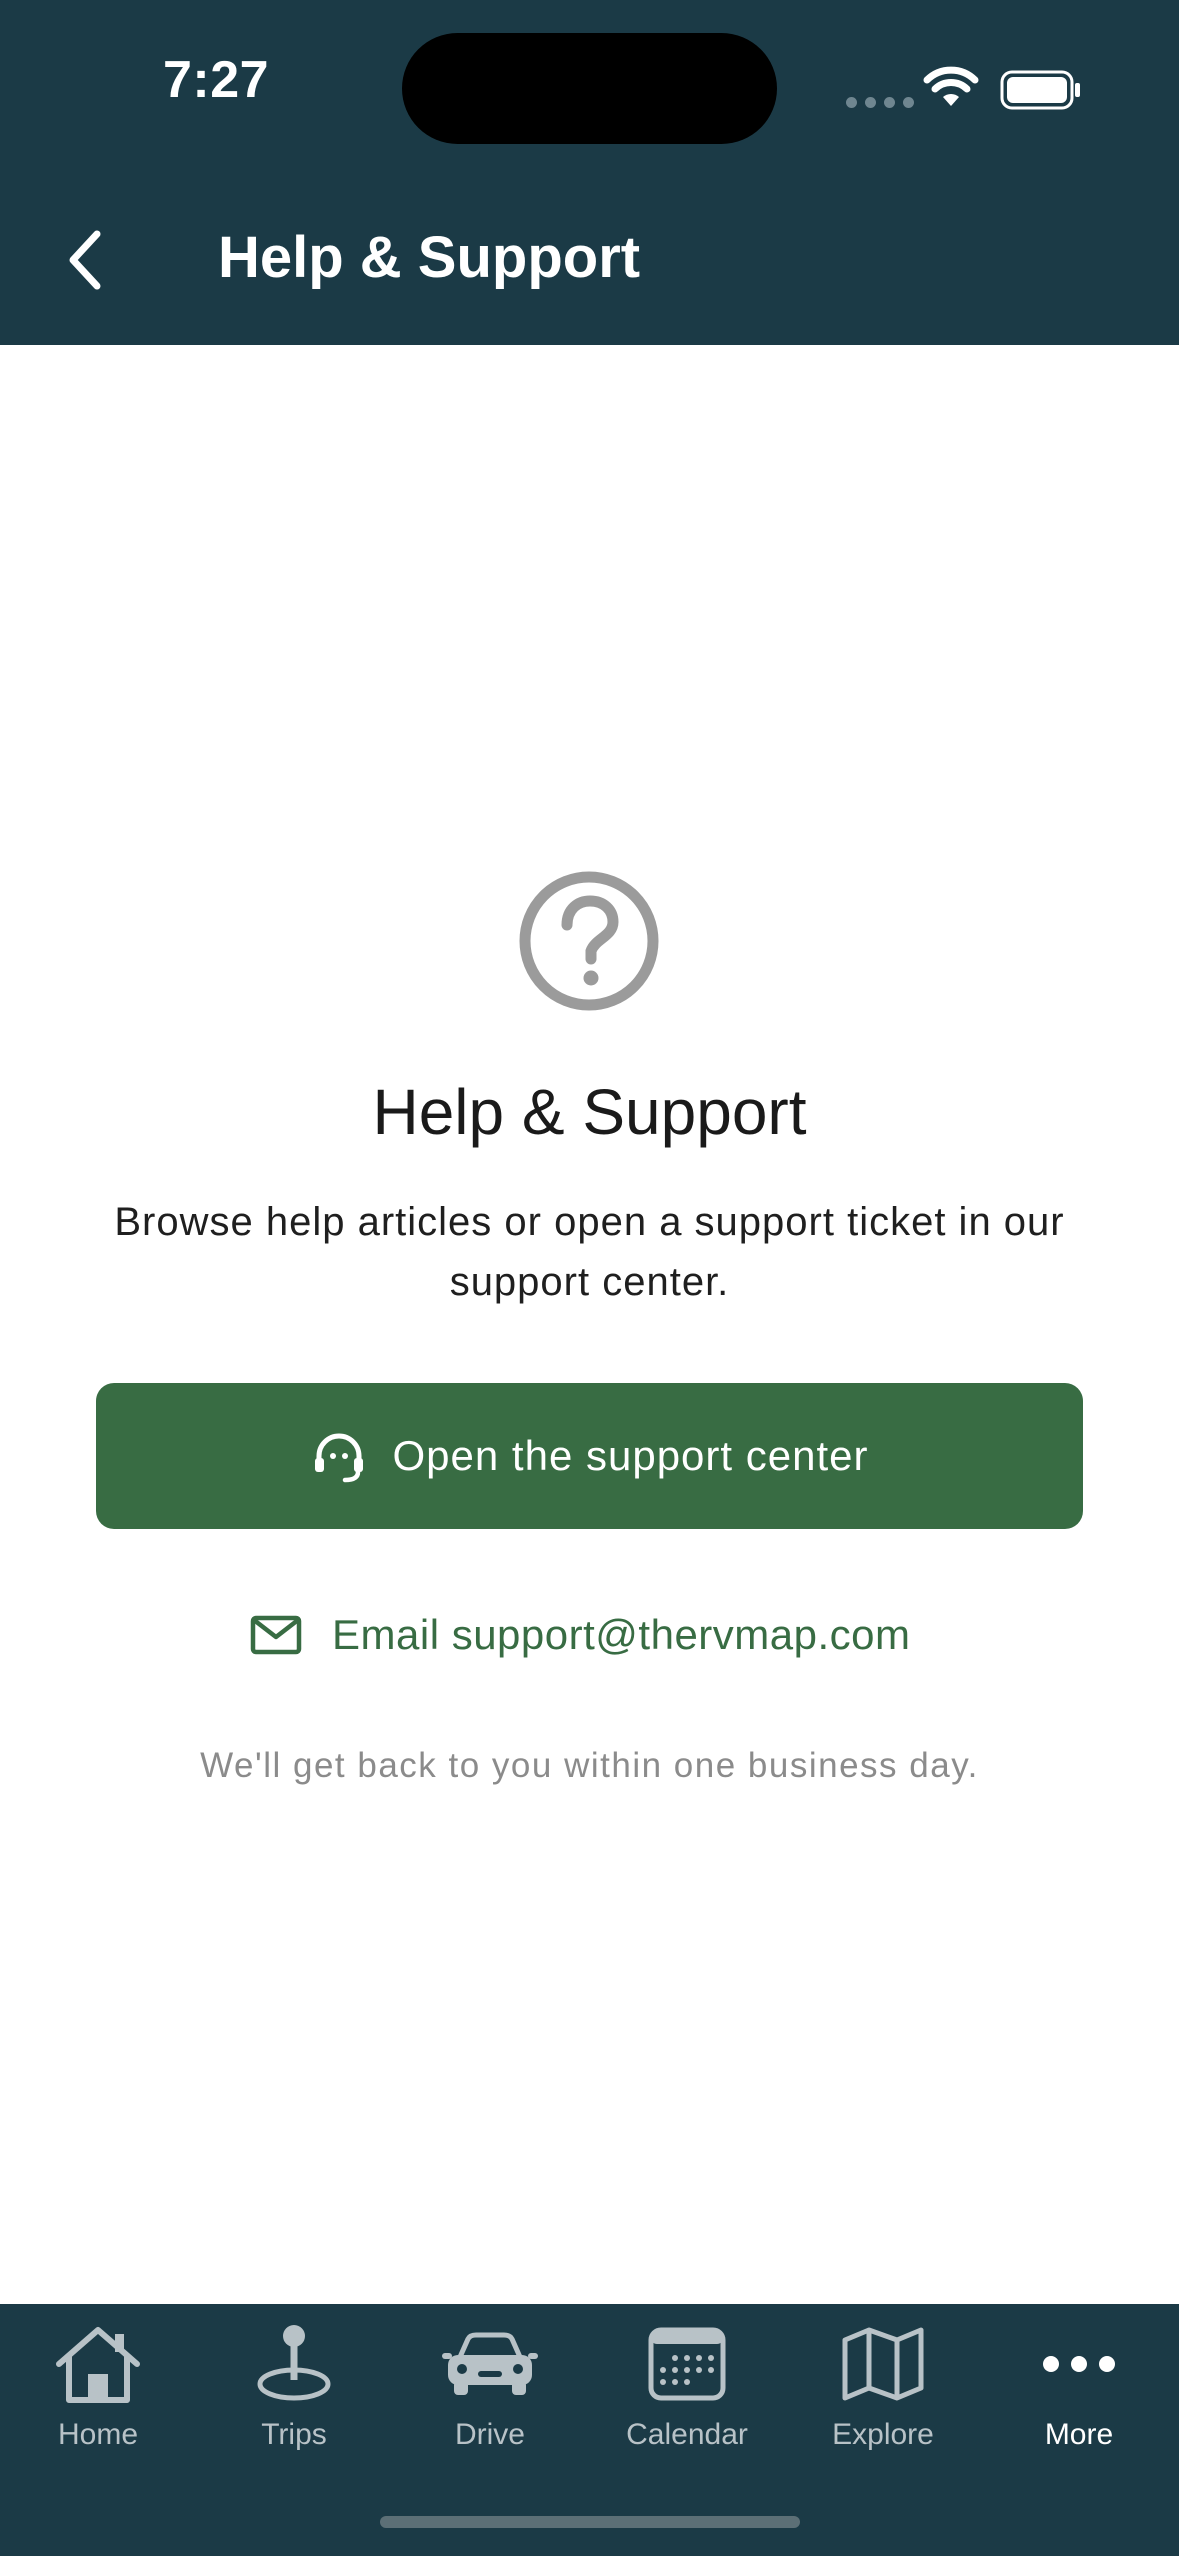 This screenshot has width=1179, height=2556. Describe the element at coordinates (621, 1634) in the screenshot. I see `email-support-label: Email support@thervmap.com` at that location.